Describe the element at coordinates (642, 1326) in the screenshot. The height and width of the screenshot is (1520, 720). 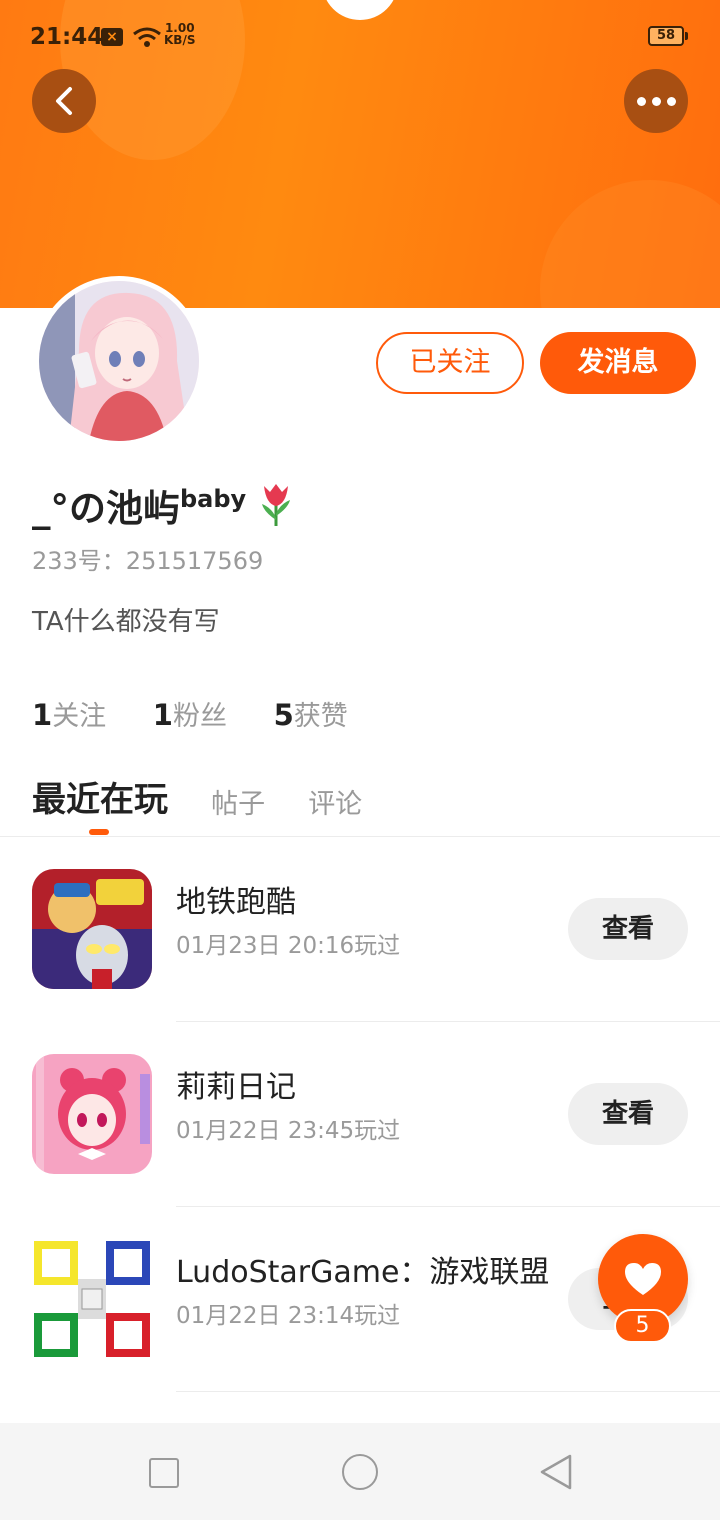
I see `like-count-badge: 5` at that location.